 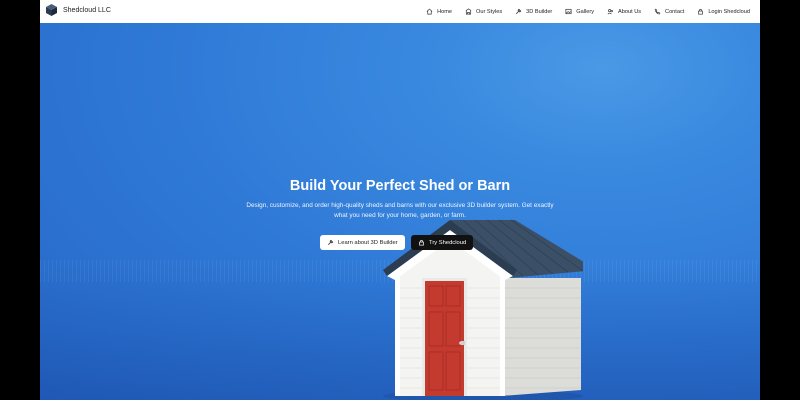 I want to click on try-shedcloud-button: Try Shedcloud, so click(x=442, y=242).